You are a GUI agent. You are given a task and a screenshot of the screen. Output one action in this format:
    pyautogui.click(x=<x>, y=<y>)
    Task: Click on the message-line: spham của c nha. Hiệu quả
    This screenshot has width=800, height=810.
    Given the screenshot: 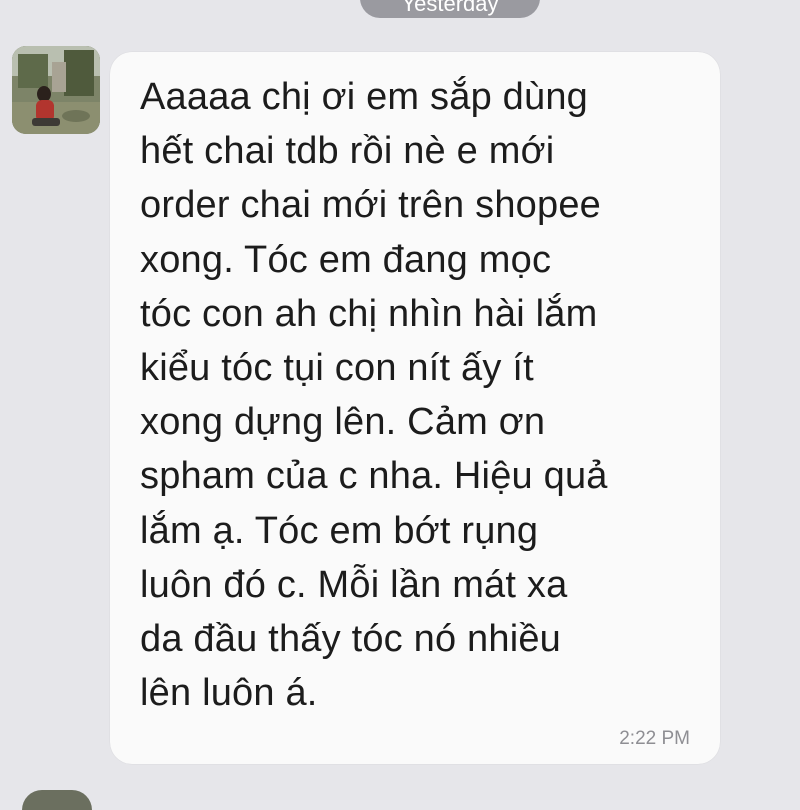 What is the action you would take?
    pyautogui.click(x=374, y=476)
    